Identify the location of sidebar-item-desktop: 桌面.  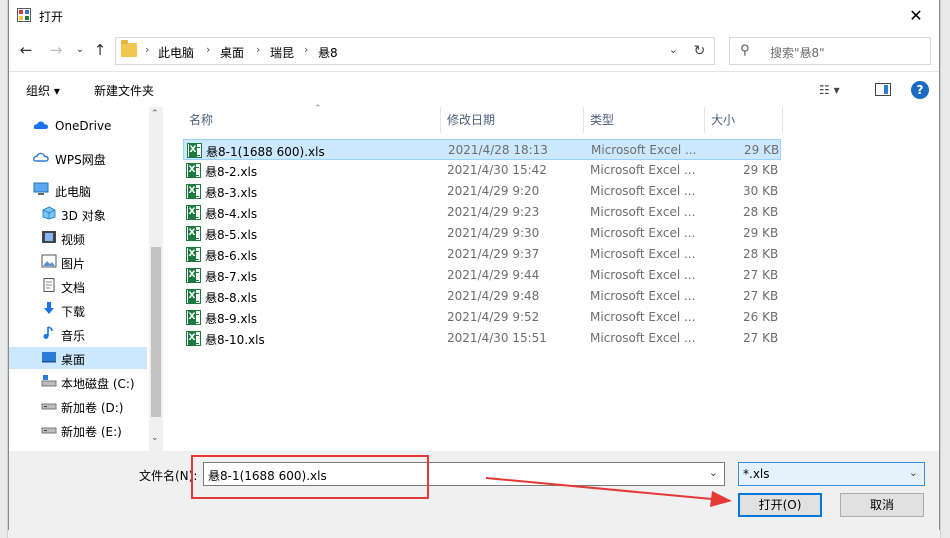
(78, 358).